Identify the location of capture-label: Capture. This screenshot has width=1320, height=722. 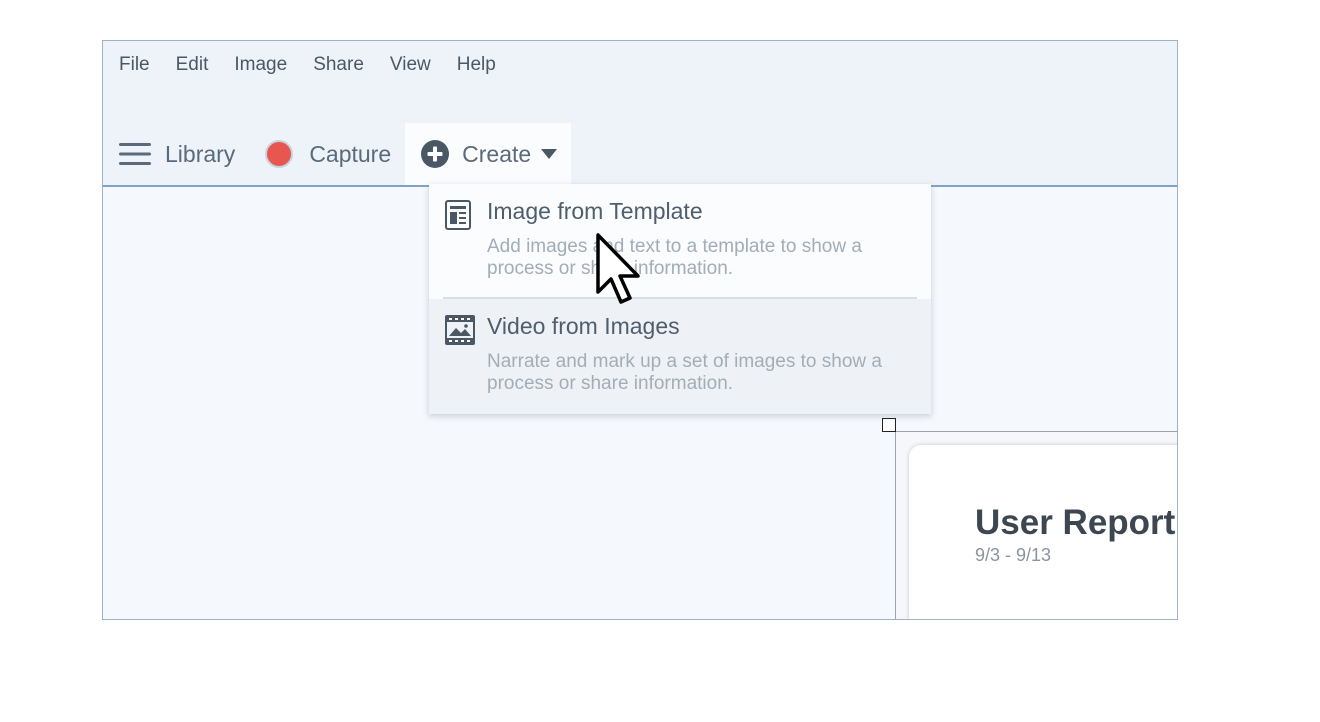
(350, 153).